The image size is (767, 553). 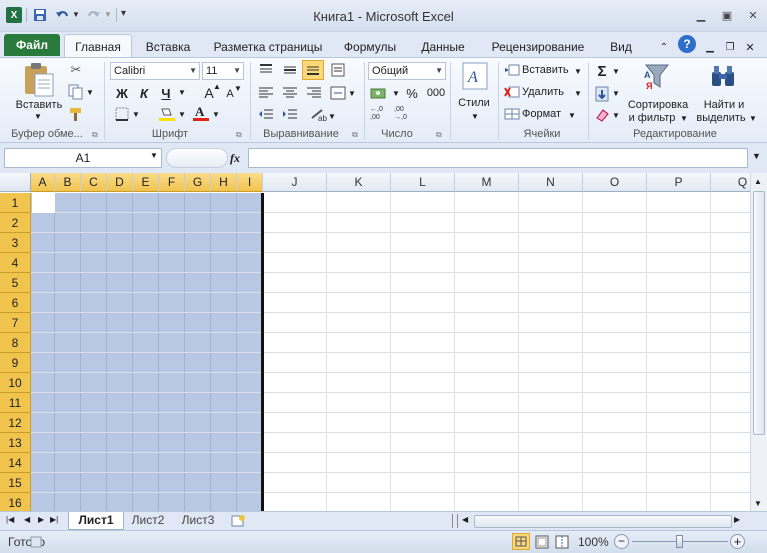 I want to click on page-layout-view-icon, so click(x=542, y=542).